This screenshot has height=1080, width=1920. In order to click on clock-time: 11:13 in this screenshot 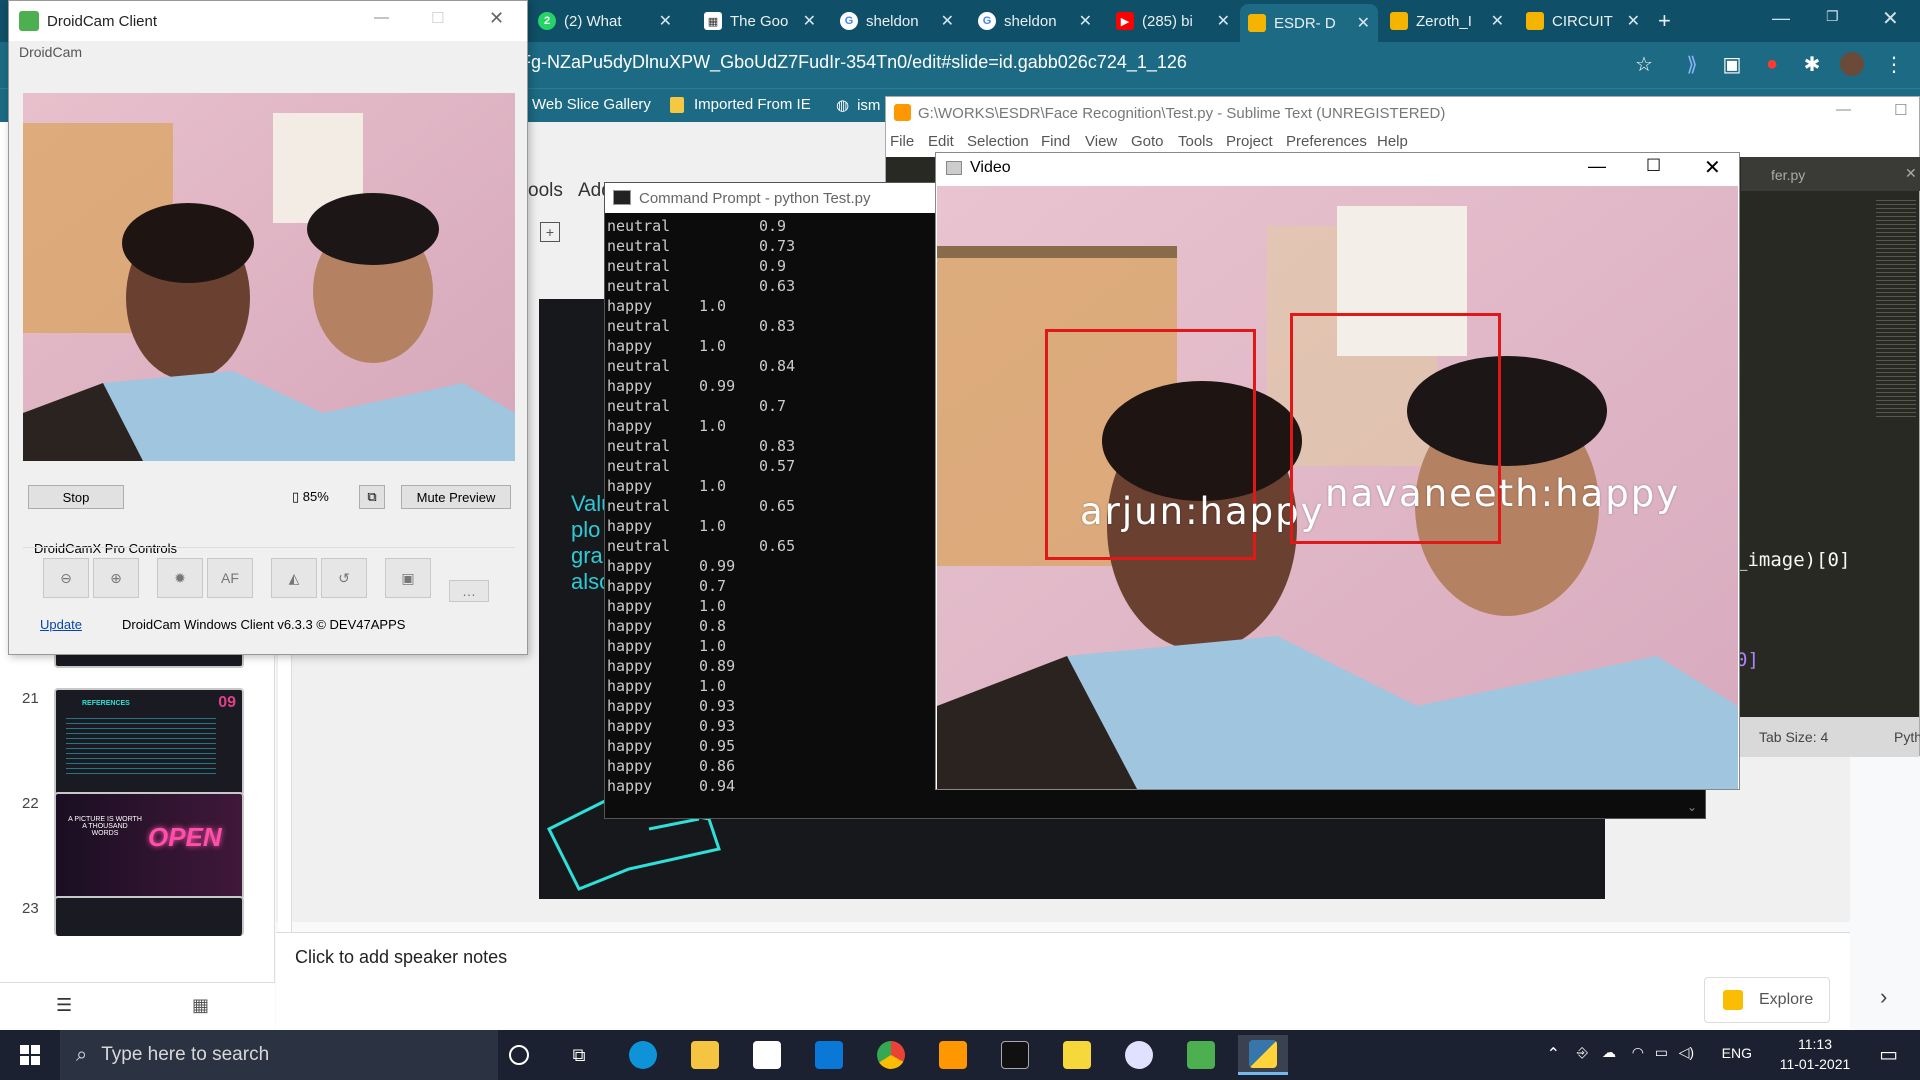, I will do `click(1815, 1044)`.